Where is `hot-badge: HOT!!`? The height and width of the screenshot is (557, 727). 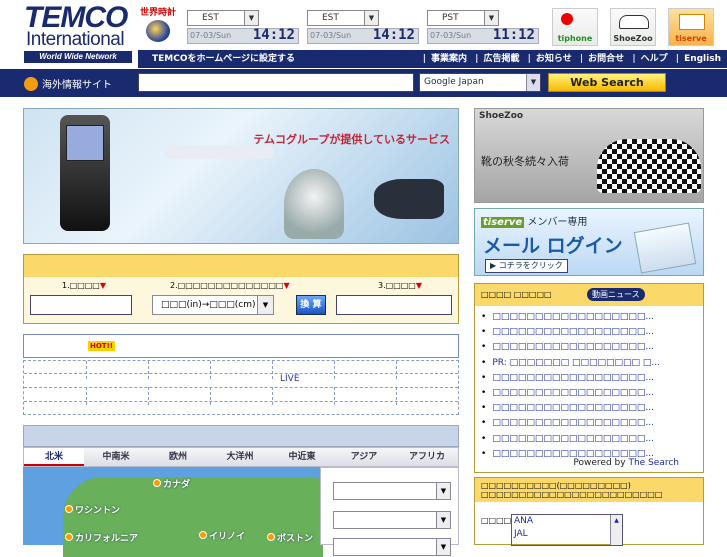 hot-badge: HOT!! is located at coordinates (101, 346).